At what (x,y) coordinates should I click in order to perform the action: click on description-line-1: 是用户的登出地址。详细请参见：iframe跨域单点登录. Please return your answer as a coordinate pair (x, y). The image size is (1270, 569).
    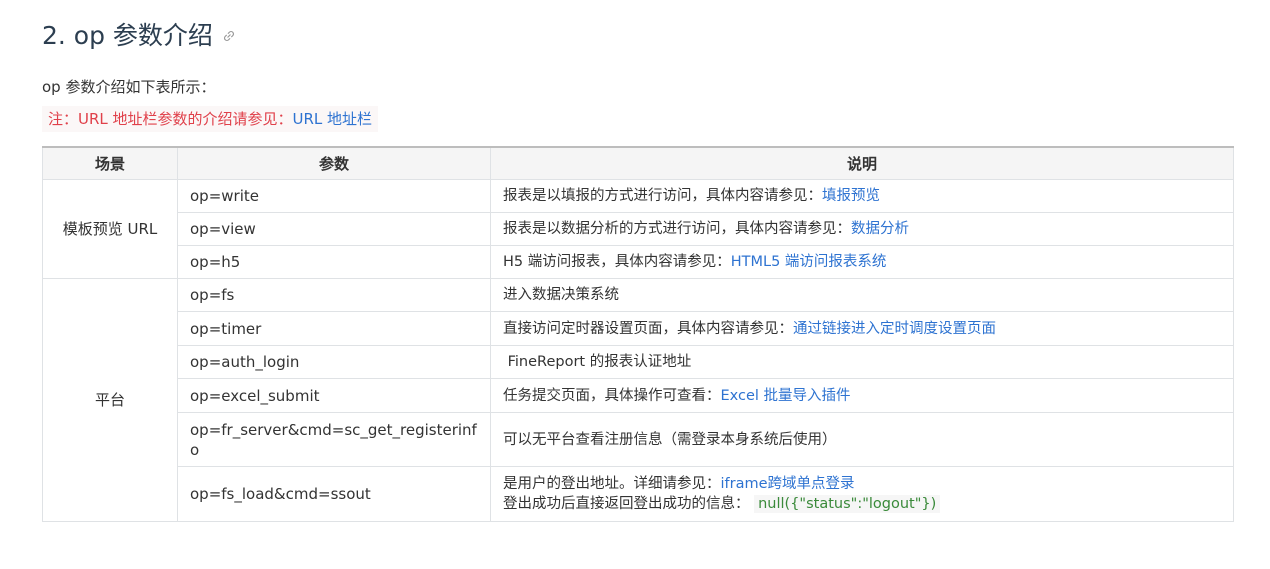
    Looking at the image, I should click on (862, 484).